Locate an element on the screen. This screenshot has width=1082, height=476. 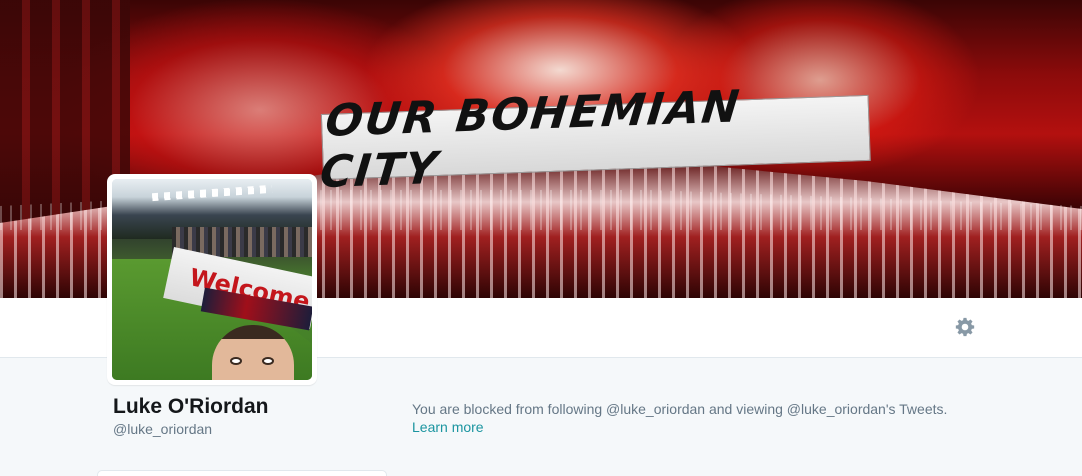
avatar-photo: Welcome is located at coordinates (212, 279).